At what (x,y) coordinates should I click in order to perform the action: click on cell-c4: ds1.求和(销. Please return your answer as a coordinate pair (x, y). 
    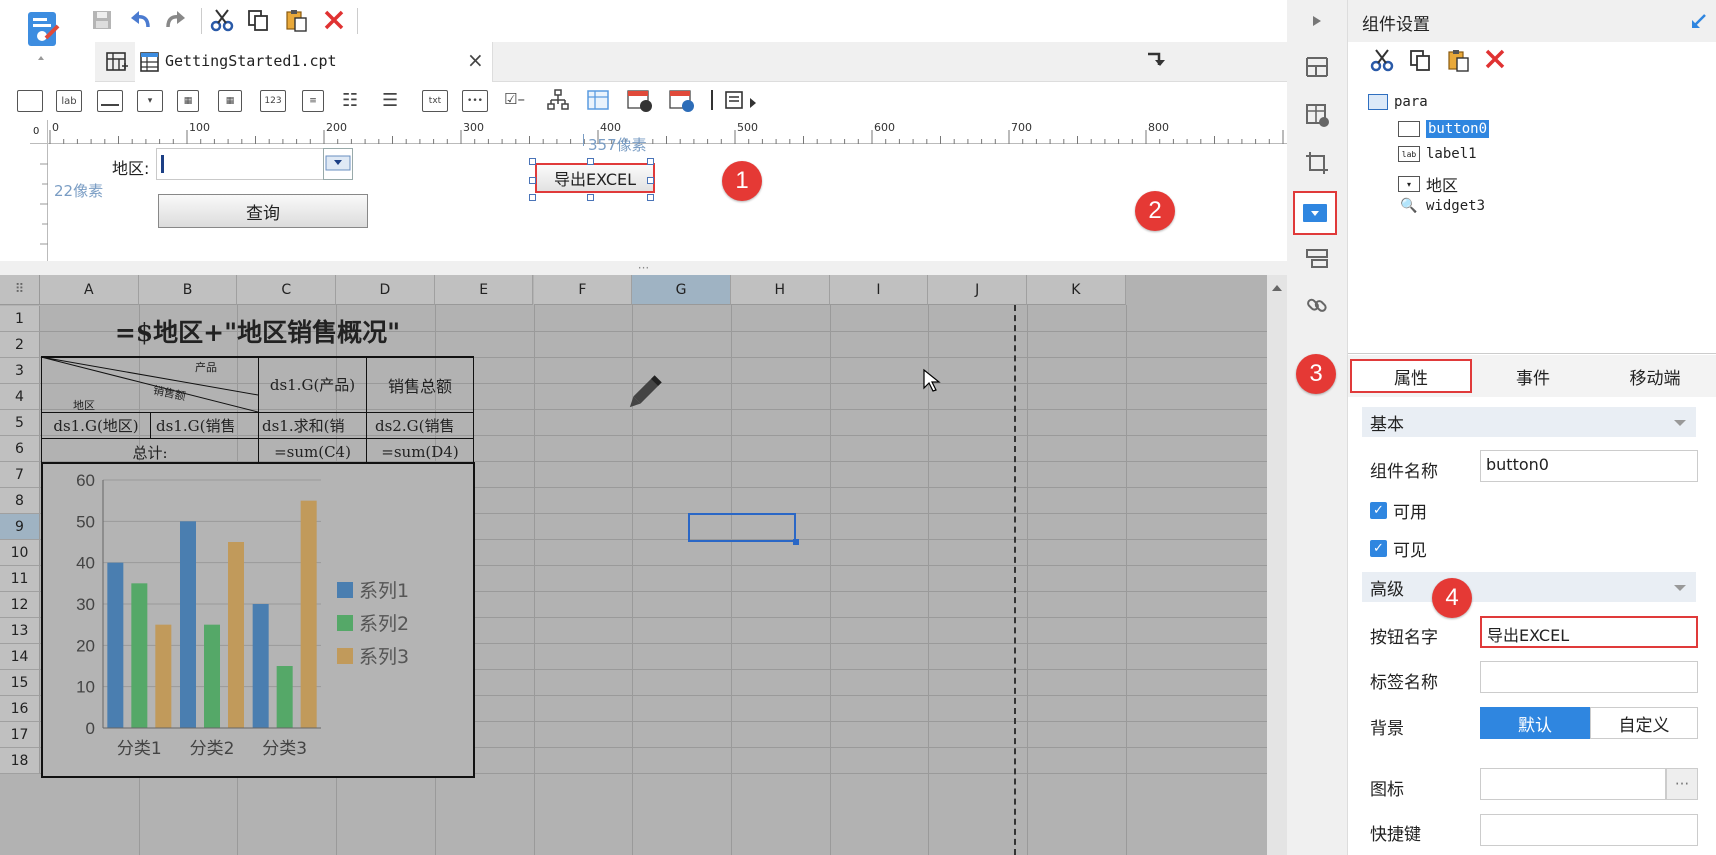
    Looking at the image, I should click on (312, 425).